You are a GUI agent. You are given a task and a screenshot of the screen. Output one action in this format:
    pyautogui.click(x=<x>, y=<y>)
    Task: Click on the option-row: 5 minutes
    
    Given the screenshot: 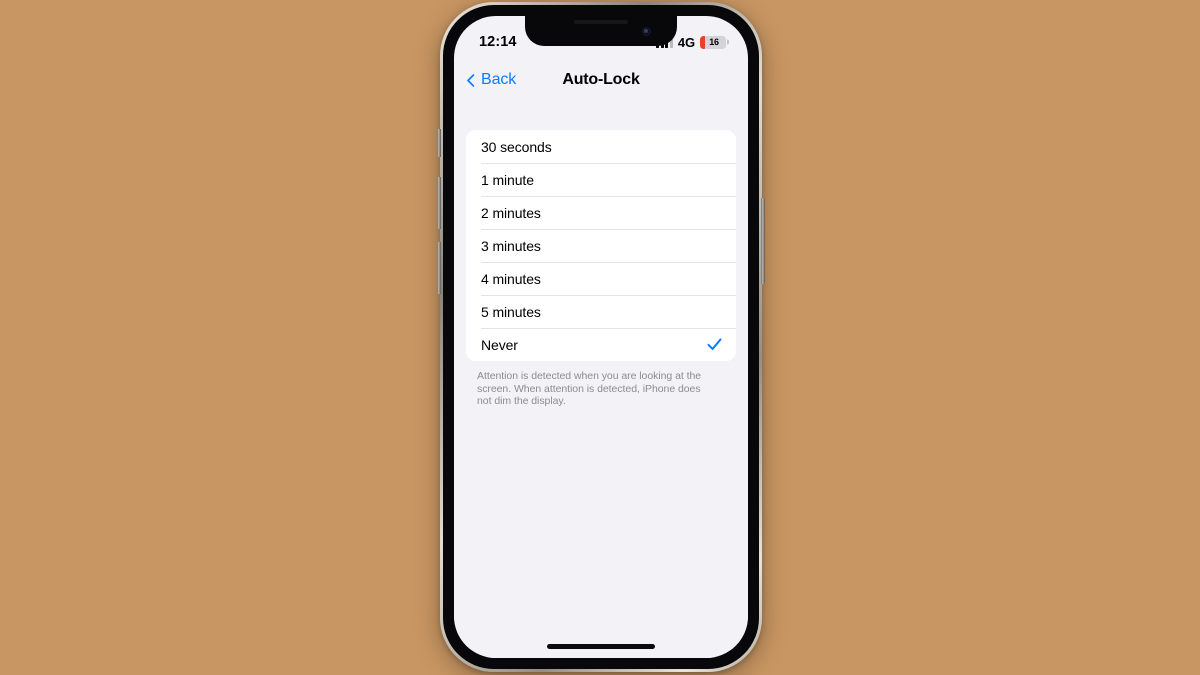 What is the action you would take?
    pyautogui.click(x=601, y=311)
    